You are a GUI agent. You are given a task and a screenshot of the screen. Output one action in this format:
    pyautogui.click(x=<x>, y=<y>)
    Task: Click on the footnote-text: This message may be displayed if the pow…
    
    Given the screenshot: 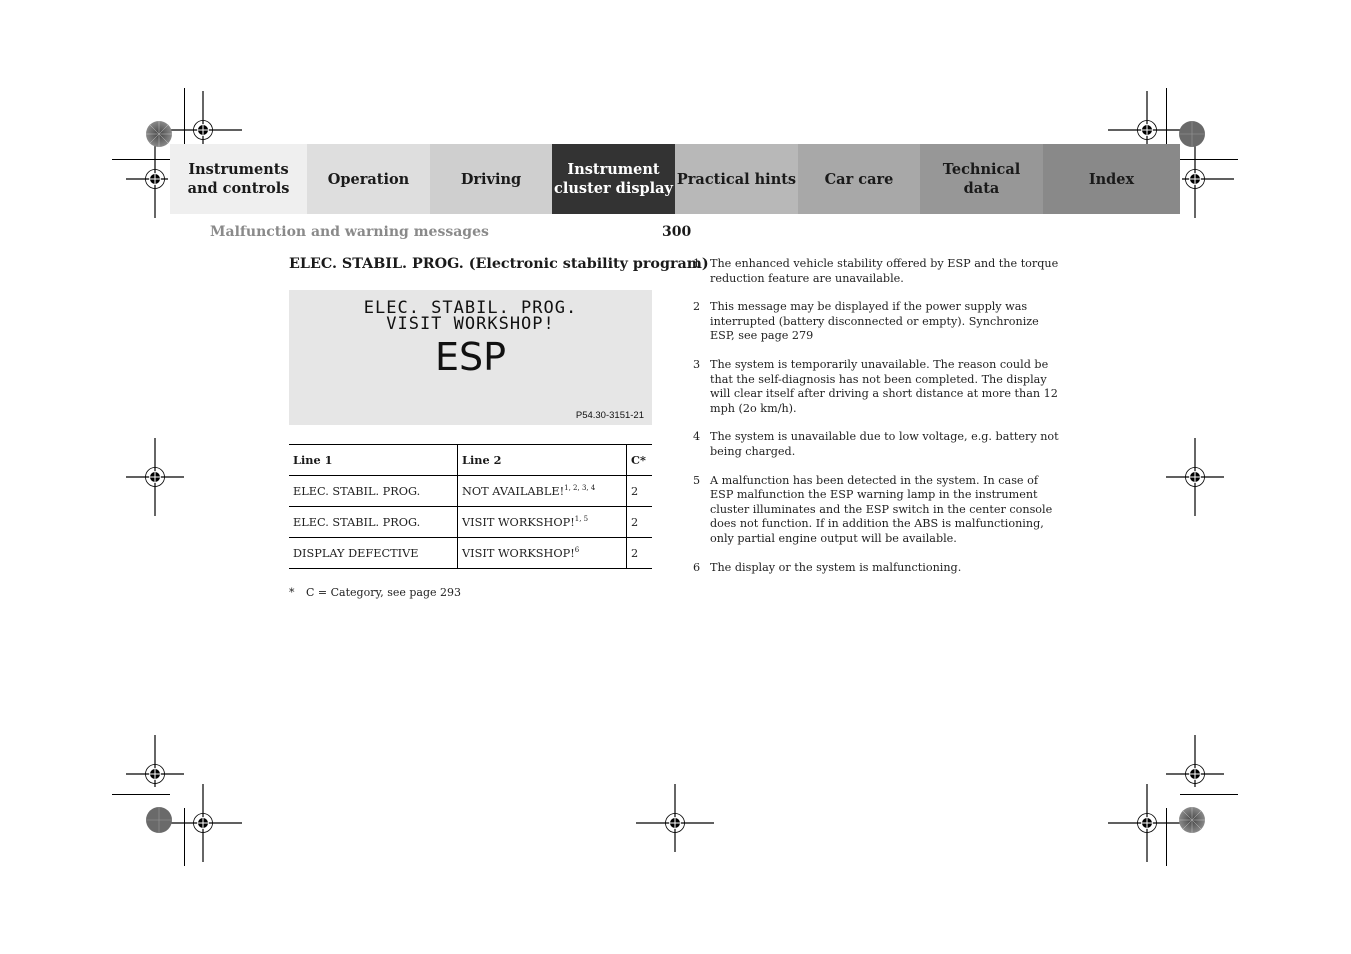 What is the action you would take?
    pyautogui.click(x=874, y=321)
    